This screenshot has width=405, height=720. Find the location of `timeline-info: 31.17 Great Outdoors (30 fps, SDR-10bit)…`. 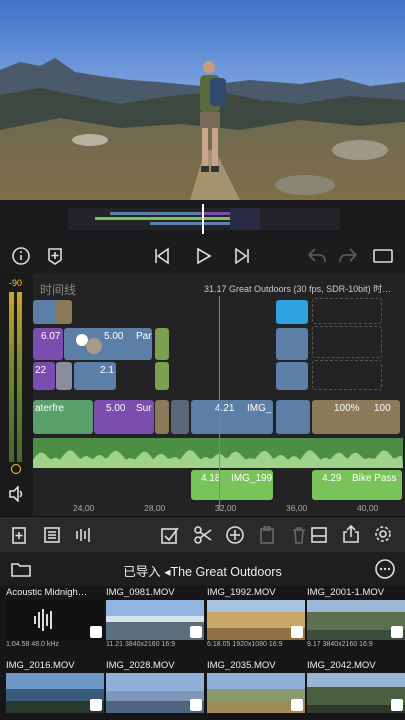

timeline-info: 31.17 Great Outdoors (30 fps, SDR-10bit)… is located at coordinates (298, 289).